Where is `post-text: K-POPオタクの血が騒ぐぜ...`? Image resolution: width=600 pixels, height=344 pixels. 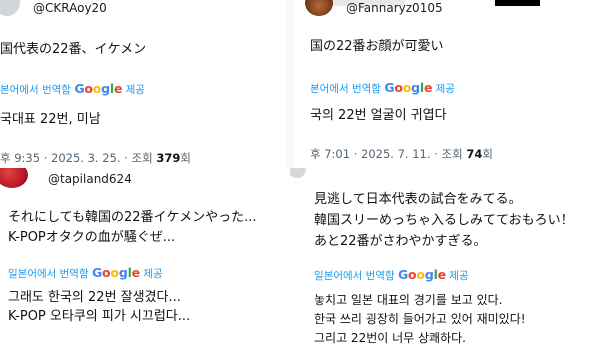
post-text: K-POPオタクの血が騒ぐぜ... is located at coordinates (92, 237).